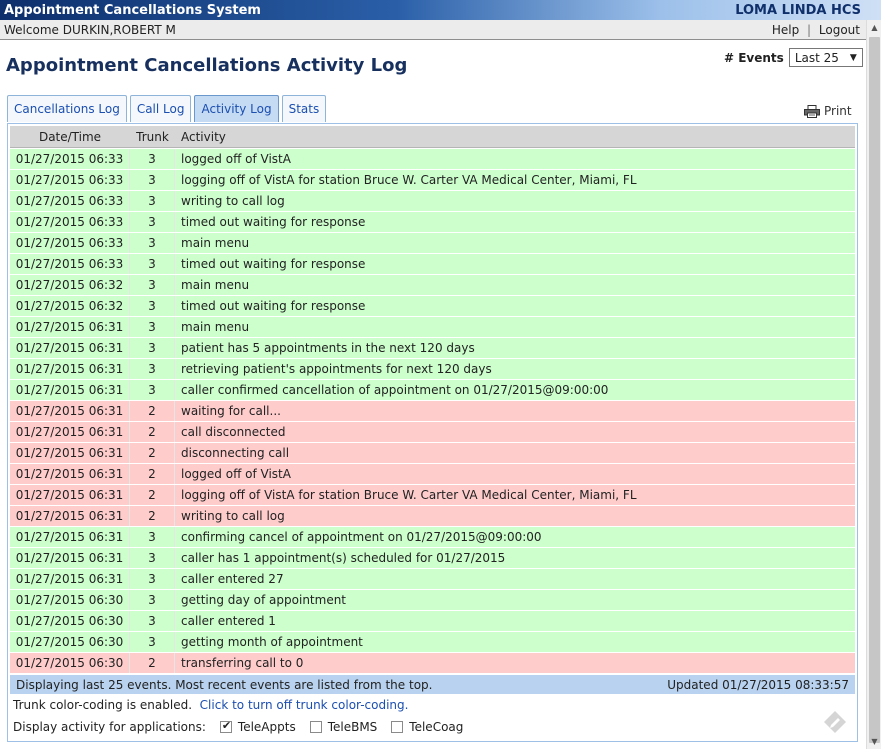 This screenshot has height=749, width=881. Describe the element at coordinates (839, 30) in the screenshot. I see `logout-link: Logout` at that location.